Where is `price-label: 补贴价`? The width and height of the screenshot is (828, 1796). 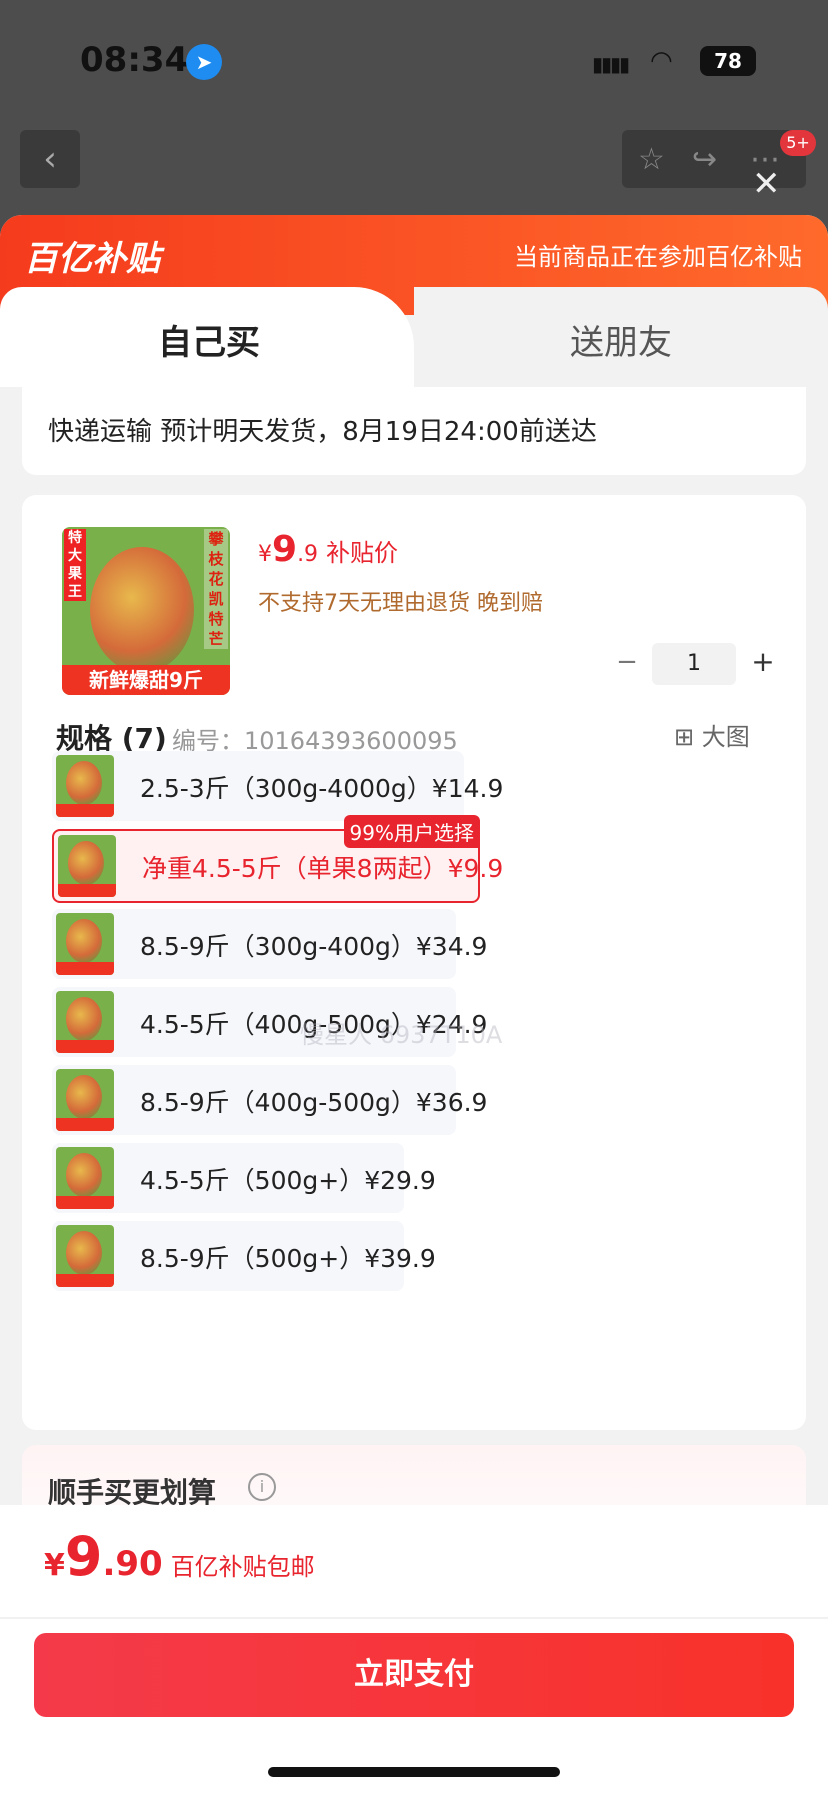 price-label: 补贴价 is located at coordinates (362, 553).